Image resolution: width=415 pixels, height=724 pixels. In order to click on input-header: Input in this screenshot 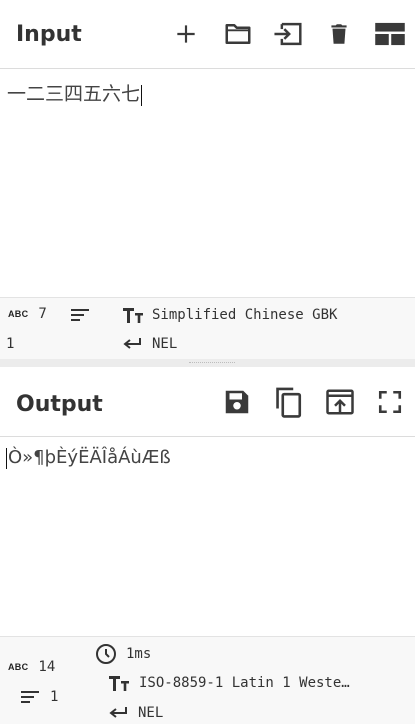, I will do `click(207, 34)`.